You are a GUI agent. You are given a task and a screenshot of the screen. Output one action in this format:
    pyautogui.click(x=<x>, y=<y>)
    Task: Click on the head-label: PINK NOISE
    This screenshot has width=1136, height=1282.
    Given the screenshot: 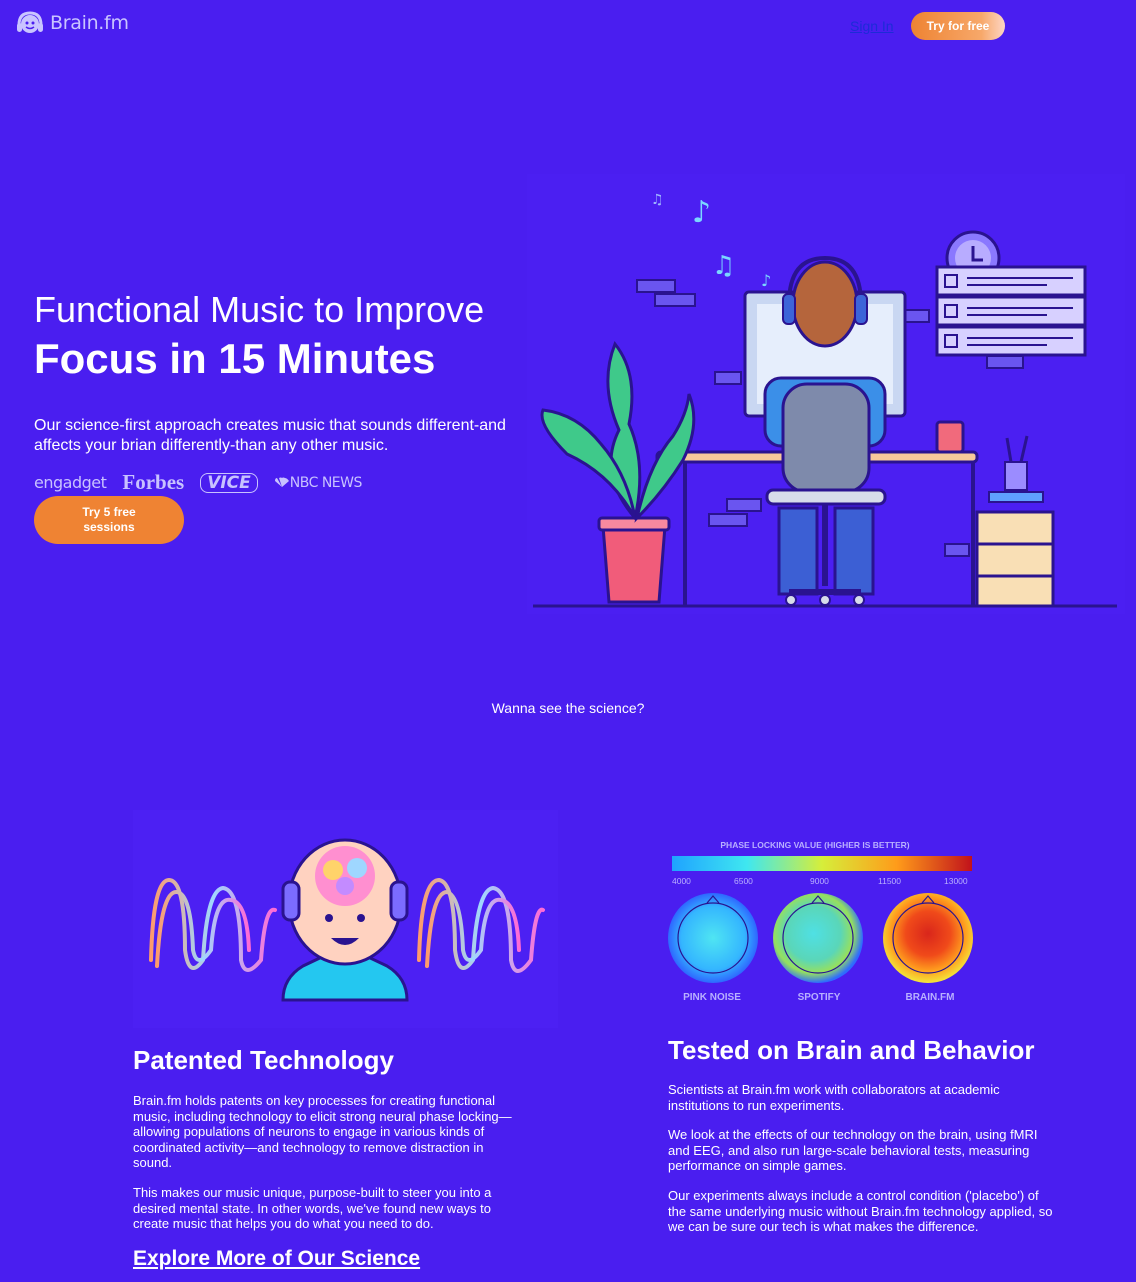 What is the action you would take?
    pyautogui.click(x=712, y=997)
    